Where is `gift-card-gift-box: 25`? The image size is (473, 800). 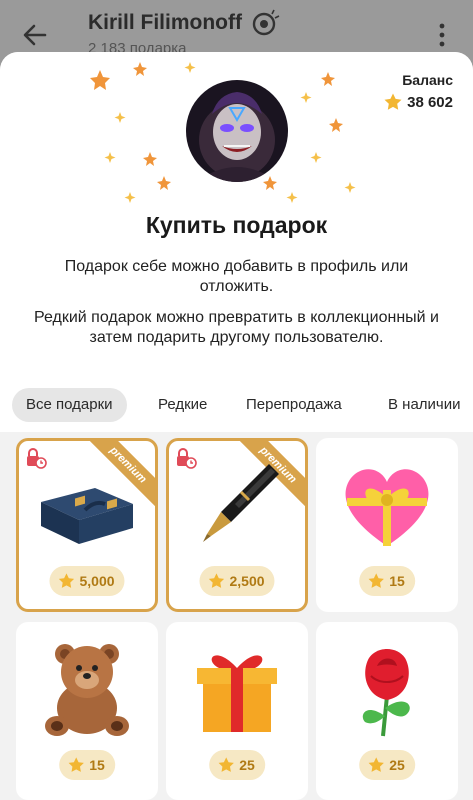 gift-card-gift-box: 25 is located at coordinates (237, 711).